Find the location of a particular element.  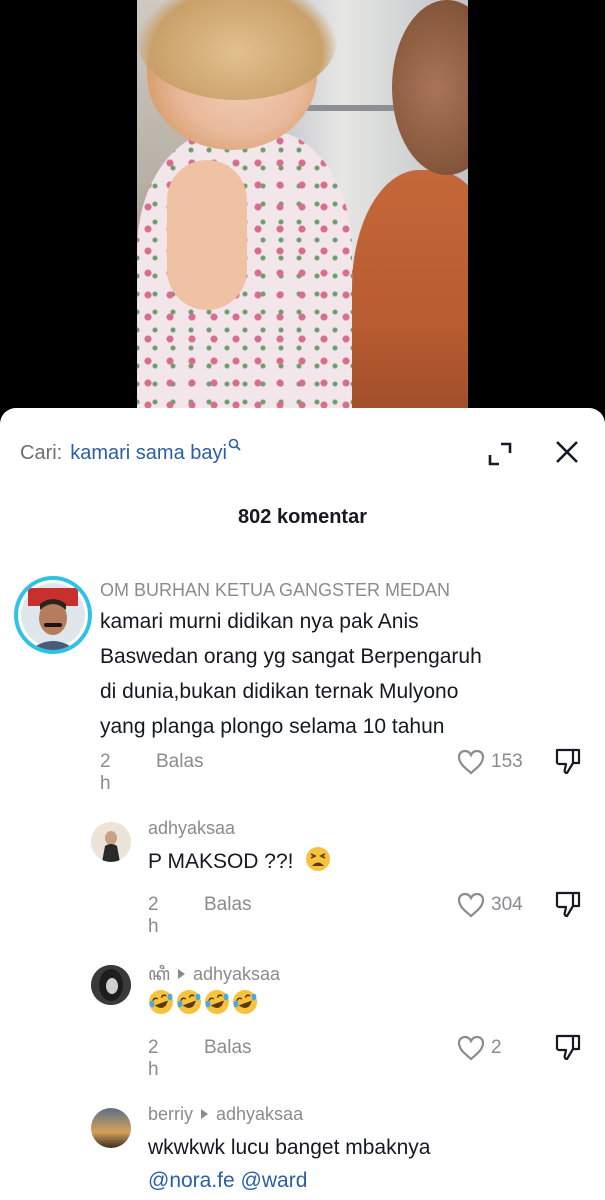

expand-icon is located at coordinates (500, 454).